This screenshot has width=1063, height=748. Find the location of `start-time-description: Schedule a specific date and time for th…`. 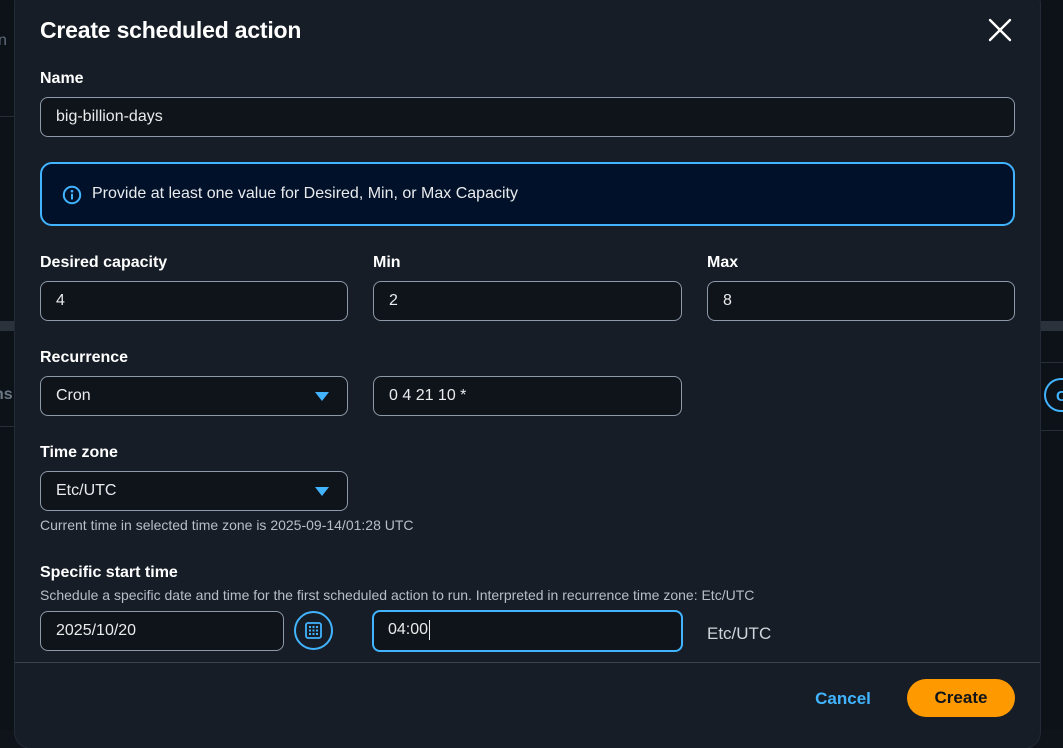

start-time-description: Schedule a specific date and time for th… is located at coordinates (397, 595).